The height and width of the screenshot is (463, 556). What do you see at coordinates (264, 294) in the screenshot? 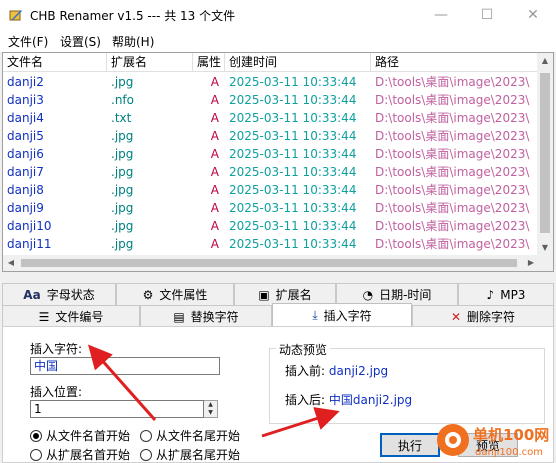
I see `extension-icon: ▣` at bounding box center [264, 294].